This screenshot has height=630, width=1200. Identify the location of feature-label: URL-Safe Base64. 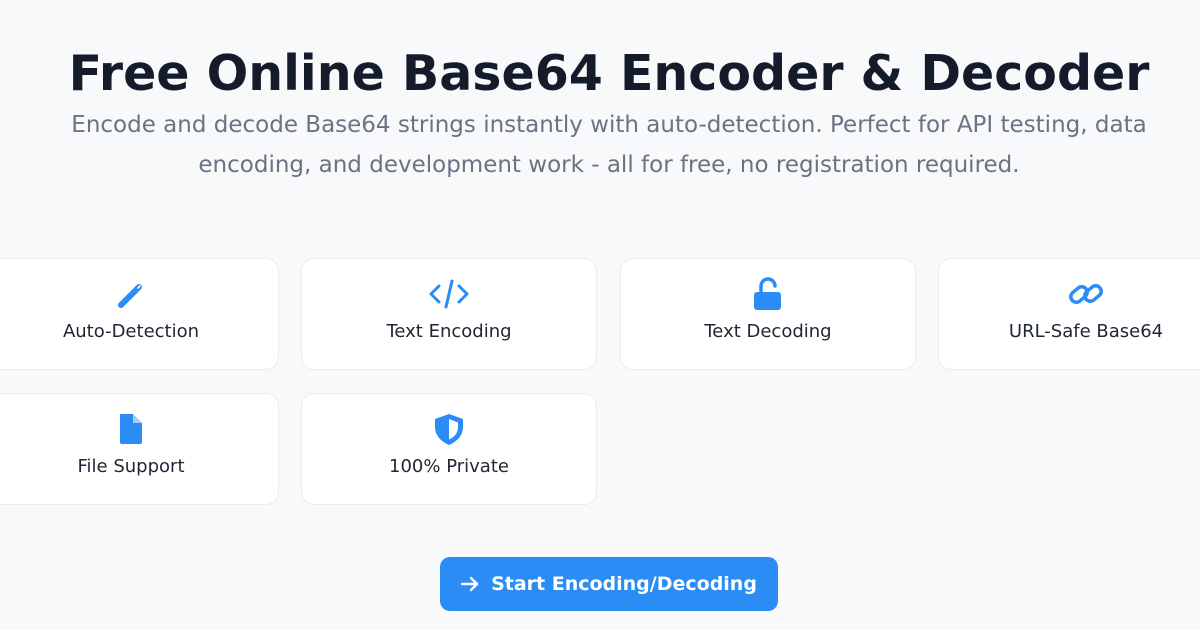
(1086, 331).